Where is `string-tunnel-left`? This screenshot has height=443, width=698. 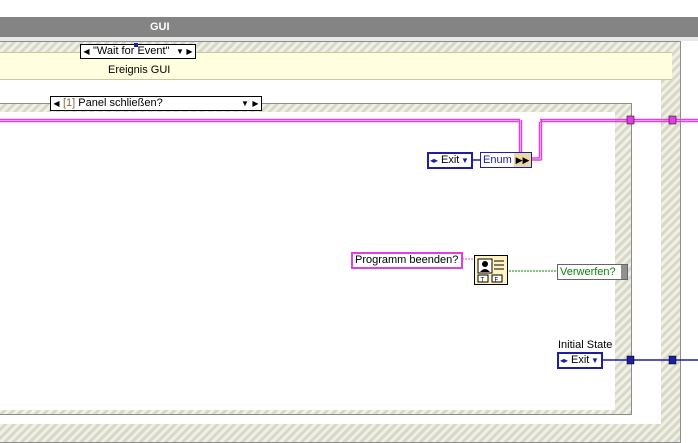
string-tunnel-left is located at coordinates (630, 120).